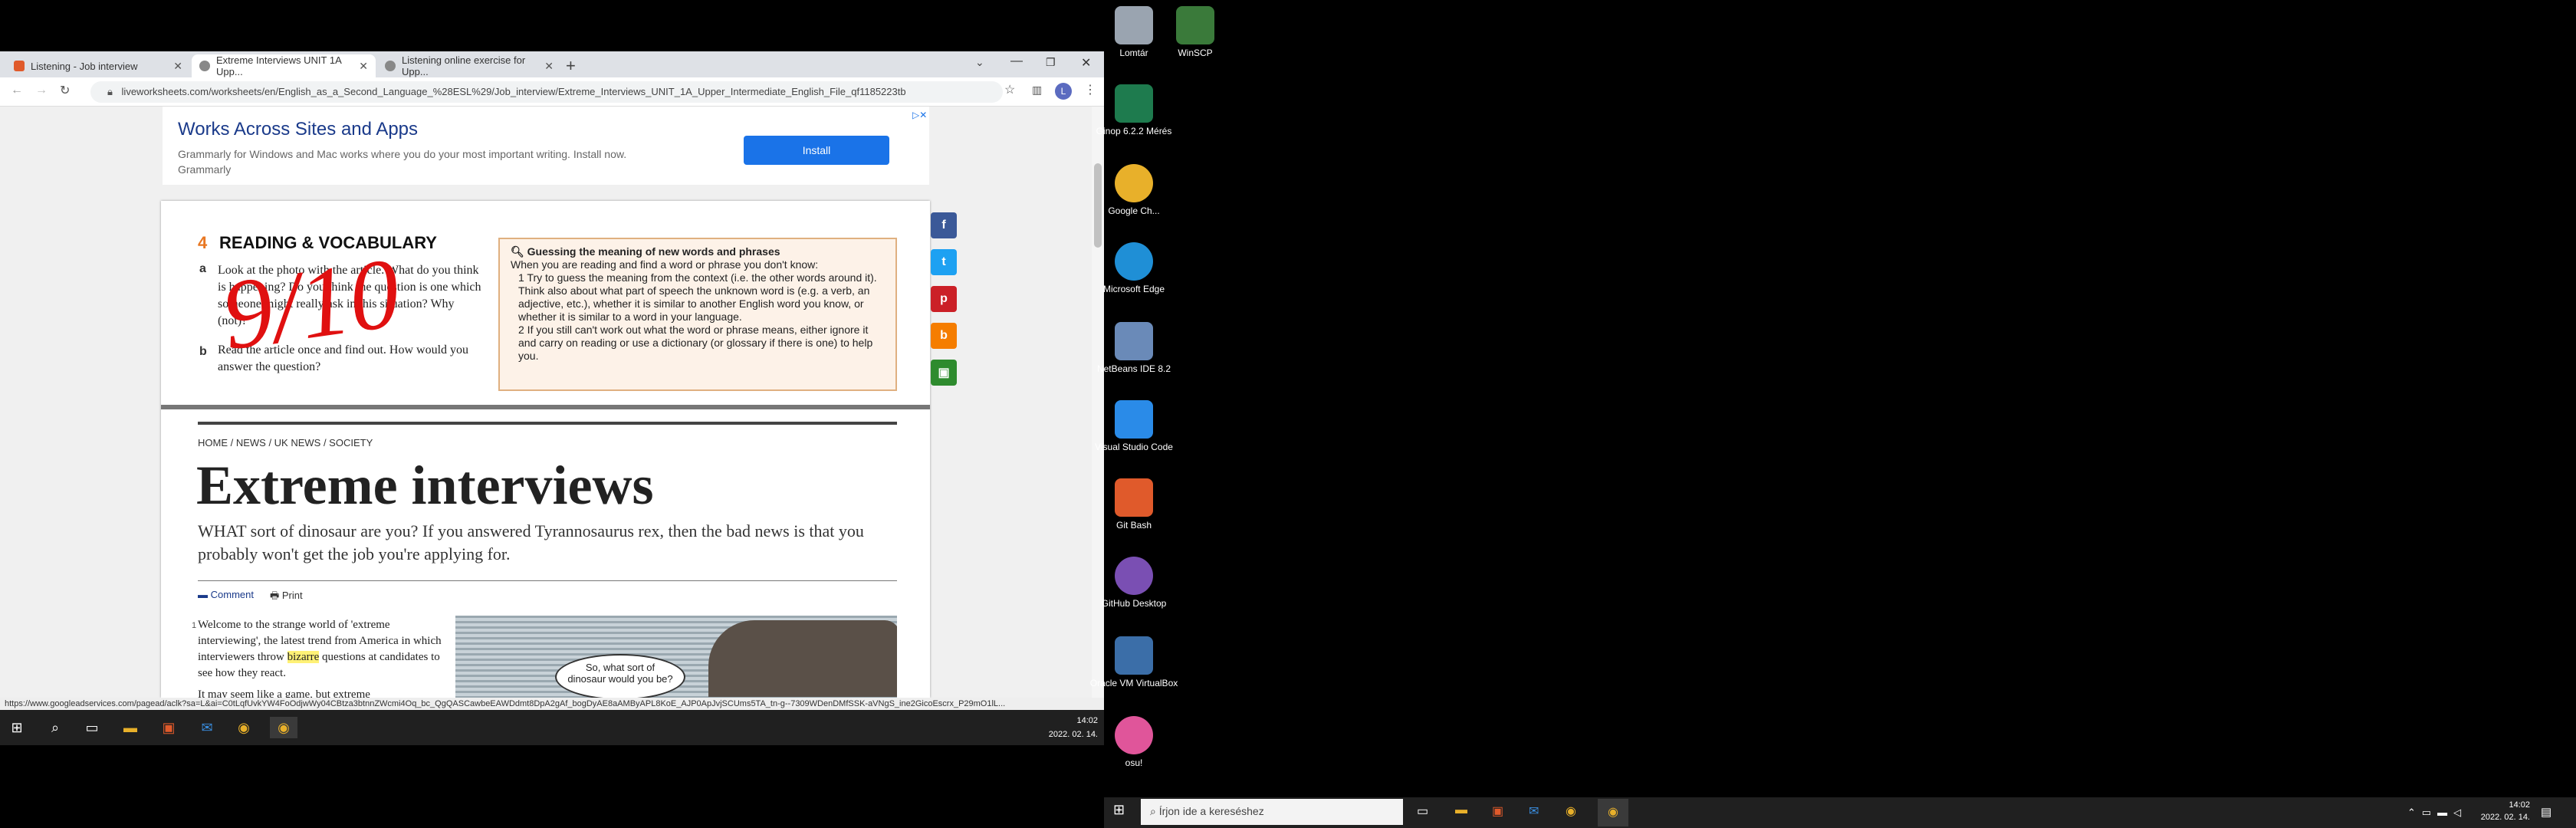  What do you see at coordinates (1134, 498) in the screenshot?
I see `git-bash-icon` at bounding box center [1134, 498].